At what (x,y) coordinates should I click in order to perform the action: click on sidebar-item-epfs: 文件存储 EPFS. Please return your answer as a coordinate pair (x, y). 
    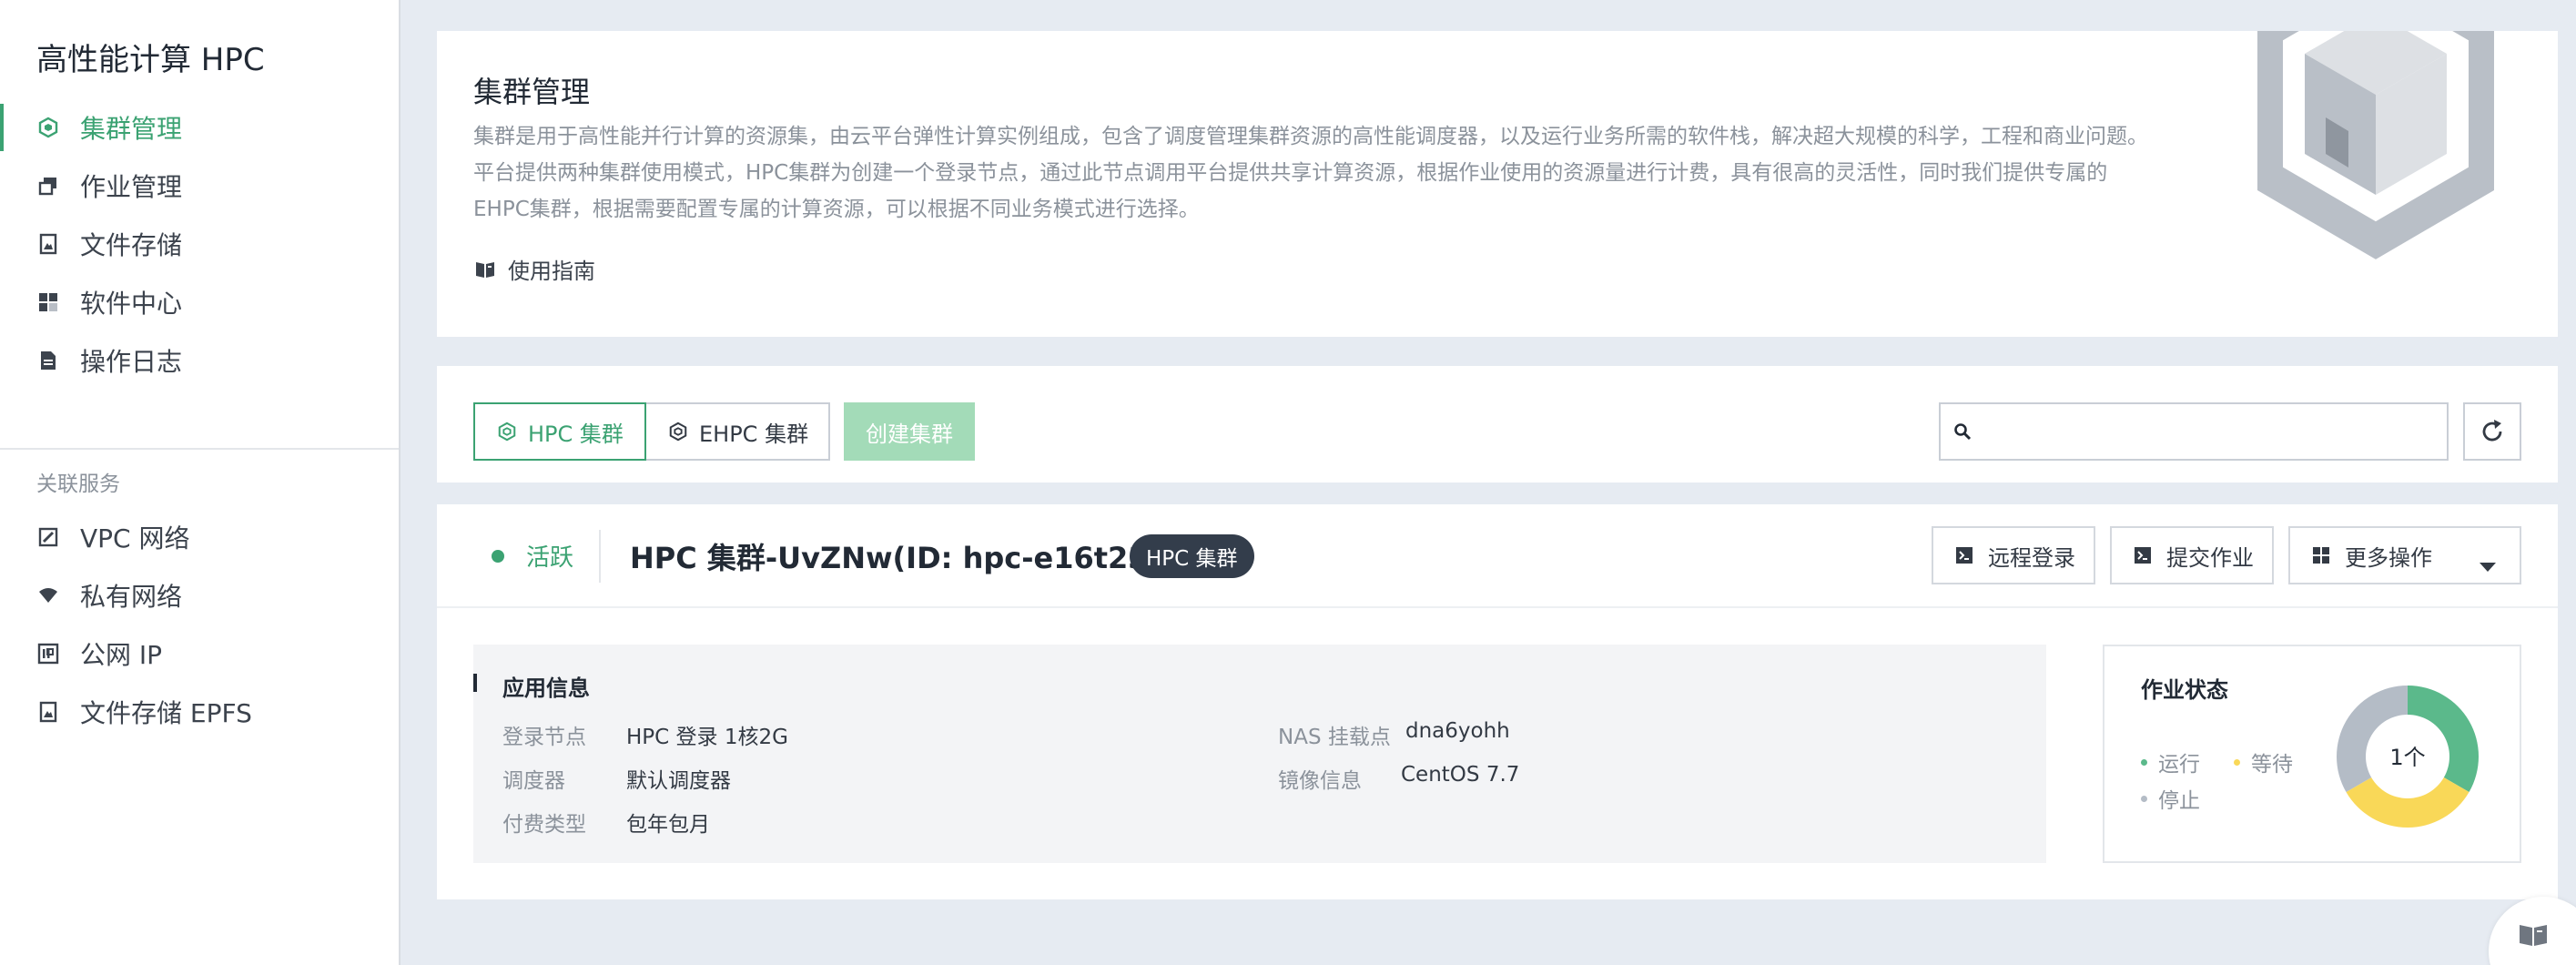
    Looking at the image, I should click on (199, 712).